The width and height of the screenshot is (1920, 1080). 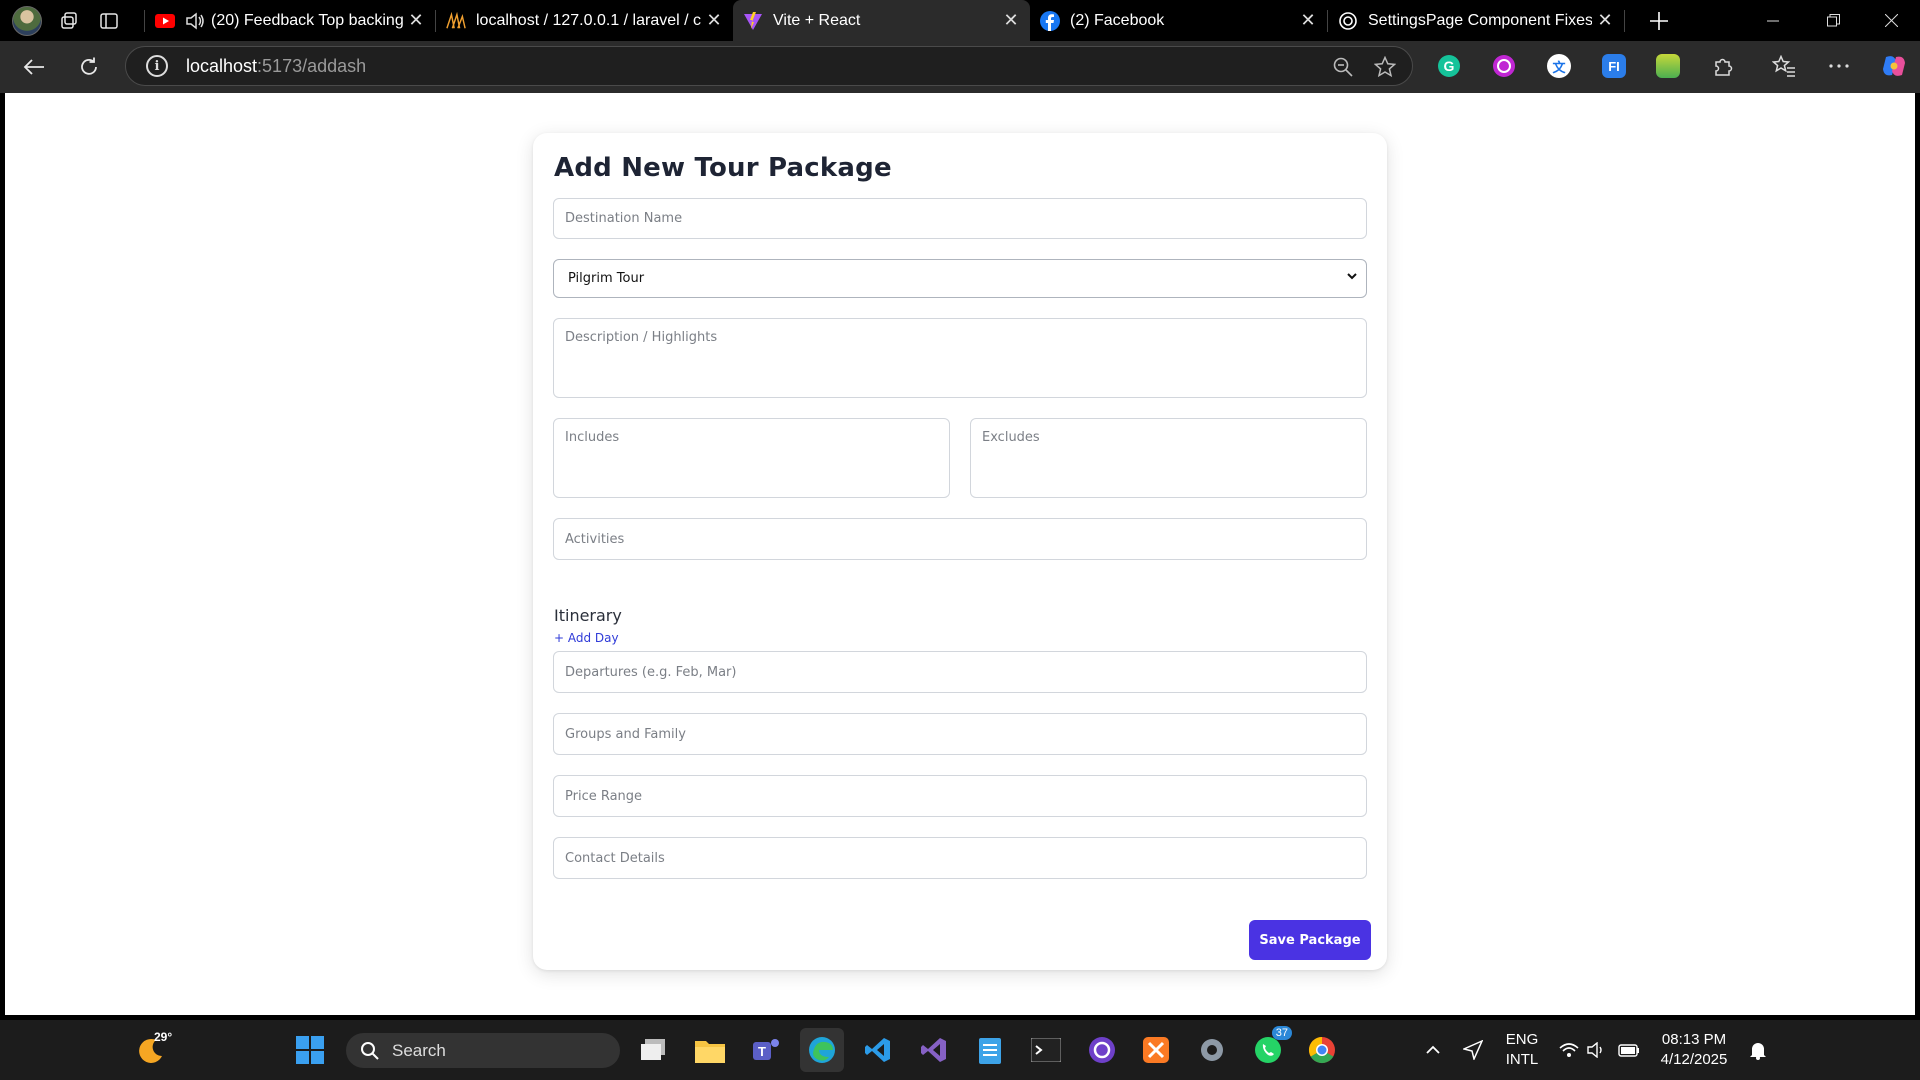 What do you see at coordinates (751, 458) in the screenshot?
I see `includes-textarea` at bounding box center [751, 458].